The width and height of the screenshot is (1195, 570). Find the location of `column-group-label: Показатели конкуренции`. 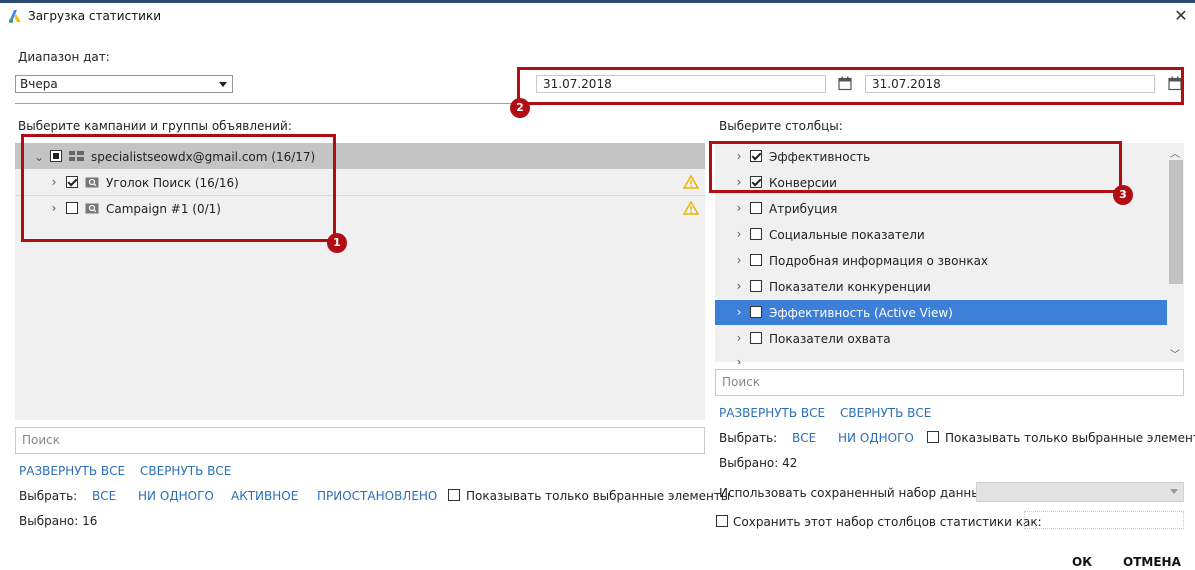

column-group-label: Показатели конкуренции is located at coordinates (850, 287).